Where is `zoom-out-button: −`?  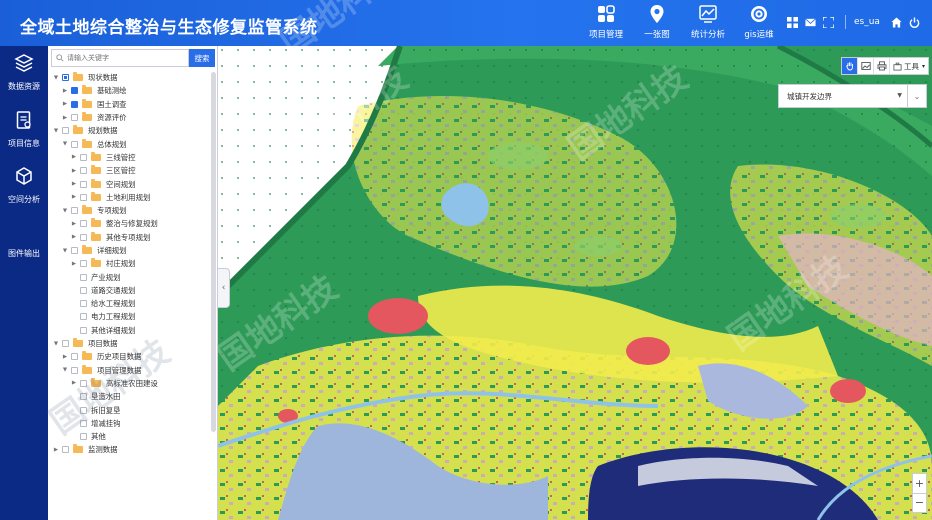 zoom-out-button: − is located at coordinates (919, 503).